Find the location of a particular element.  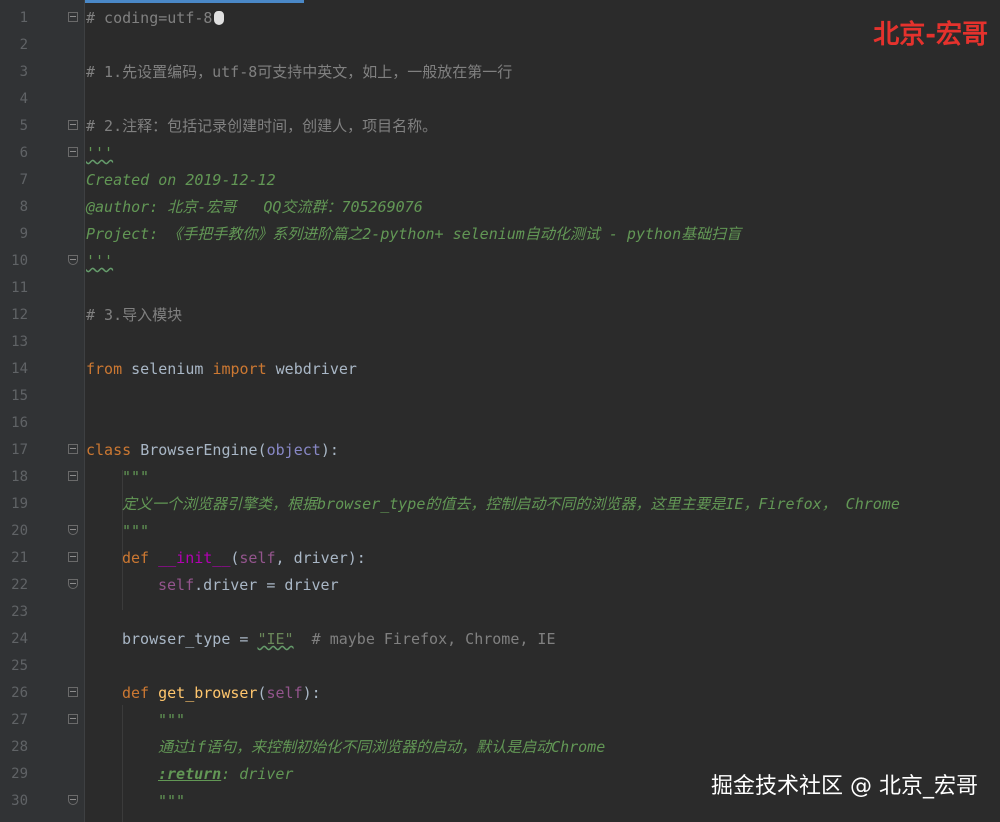

code-token: get_browser is located at coordinates (208, 693).